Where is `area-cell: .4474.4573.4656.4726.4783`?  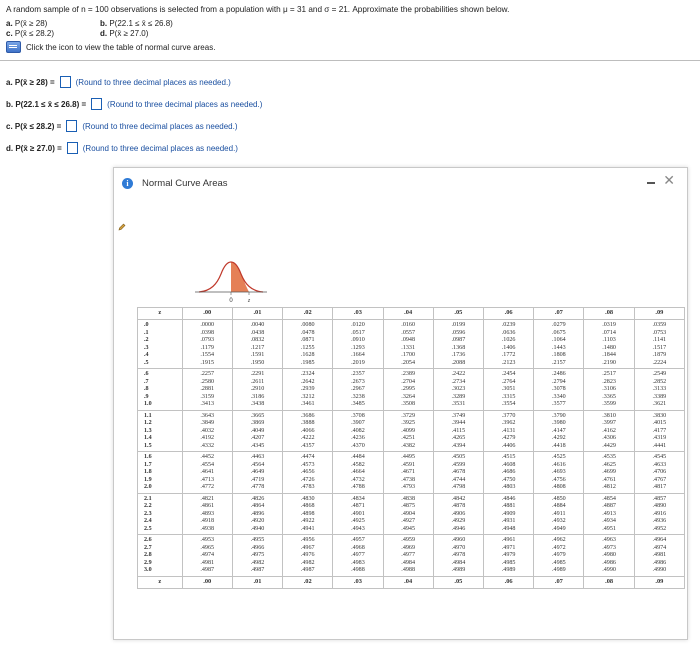 area-cell: .4474.4573.4656.4726.4783 is located at coordinates (308, 472).